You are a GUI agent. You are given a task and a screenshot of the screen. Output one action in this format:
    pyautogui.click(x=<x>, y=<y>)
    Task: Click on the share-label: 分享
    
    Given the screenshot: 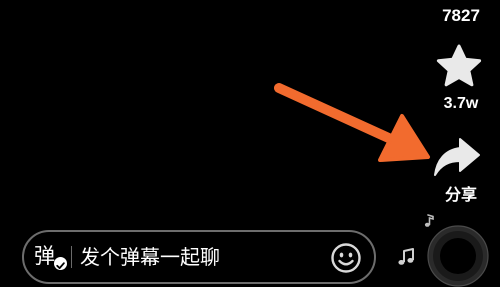 What is the action you would take?
    pyautogui.click(x=461, y=195)
    